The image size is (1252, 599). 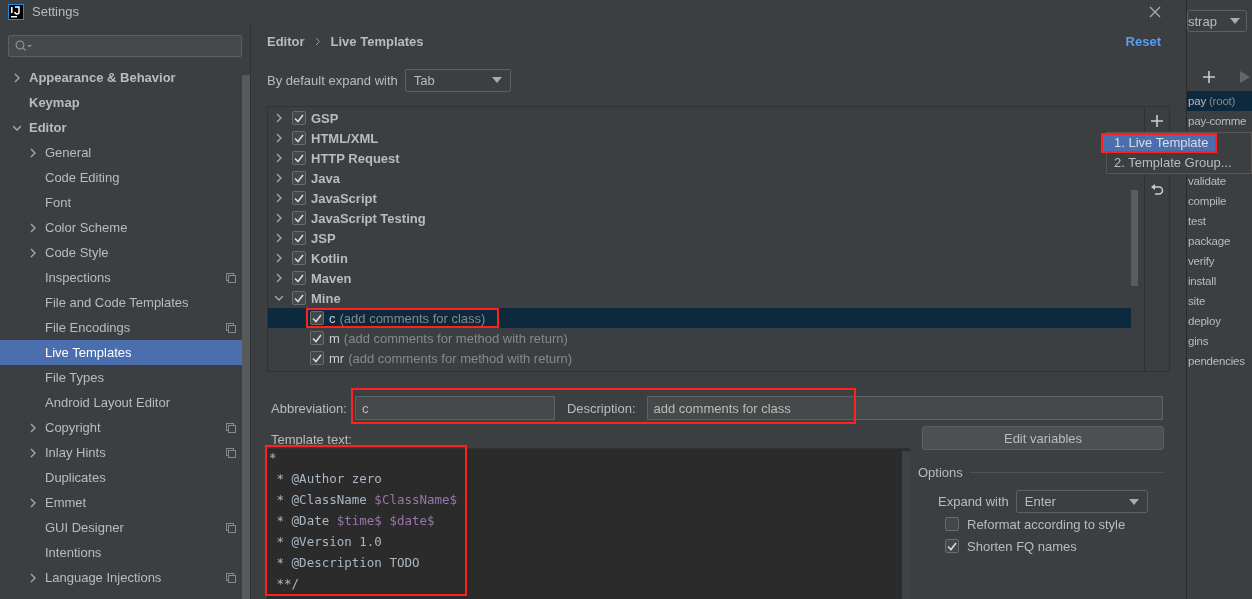 I want to click on sidebar-item: Editor, so click(x=121, y=127).